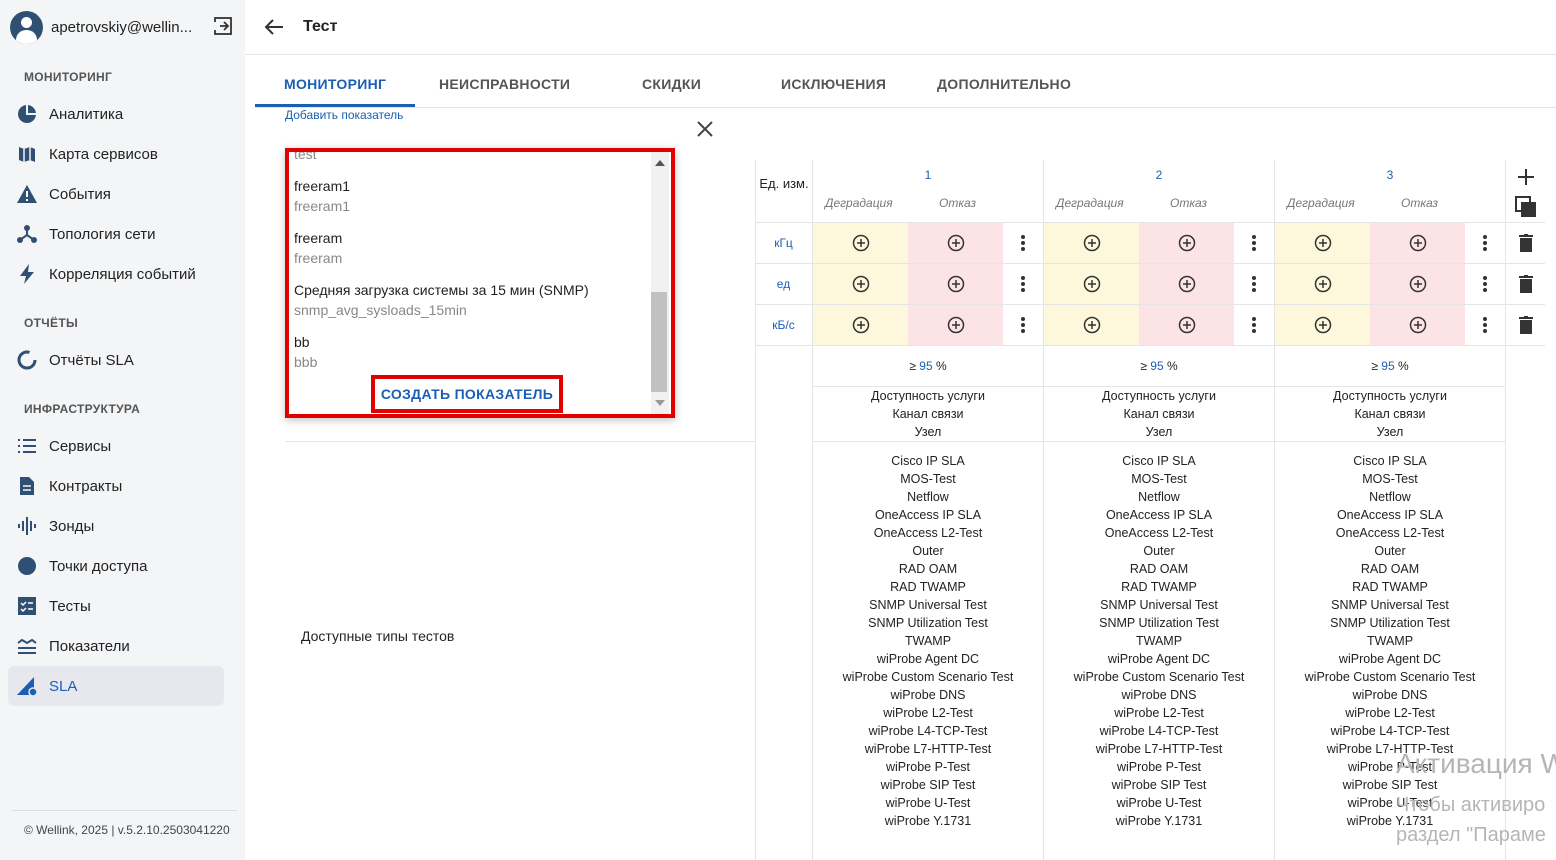 The width and height of the screenshot is (1556, 860). I want to click on watermark: Чтобы активиро раздел "Параме, so click(1471, 820).